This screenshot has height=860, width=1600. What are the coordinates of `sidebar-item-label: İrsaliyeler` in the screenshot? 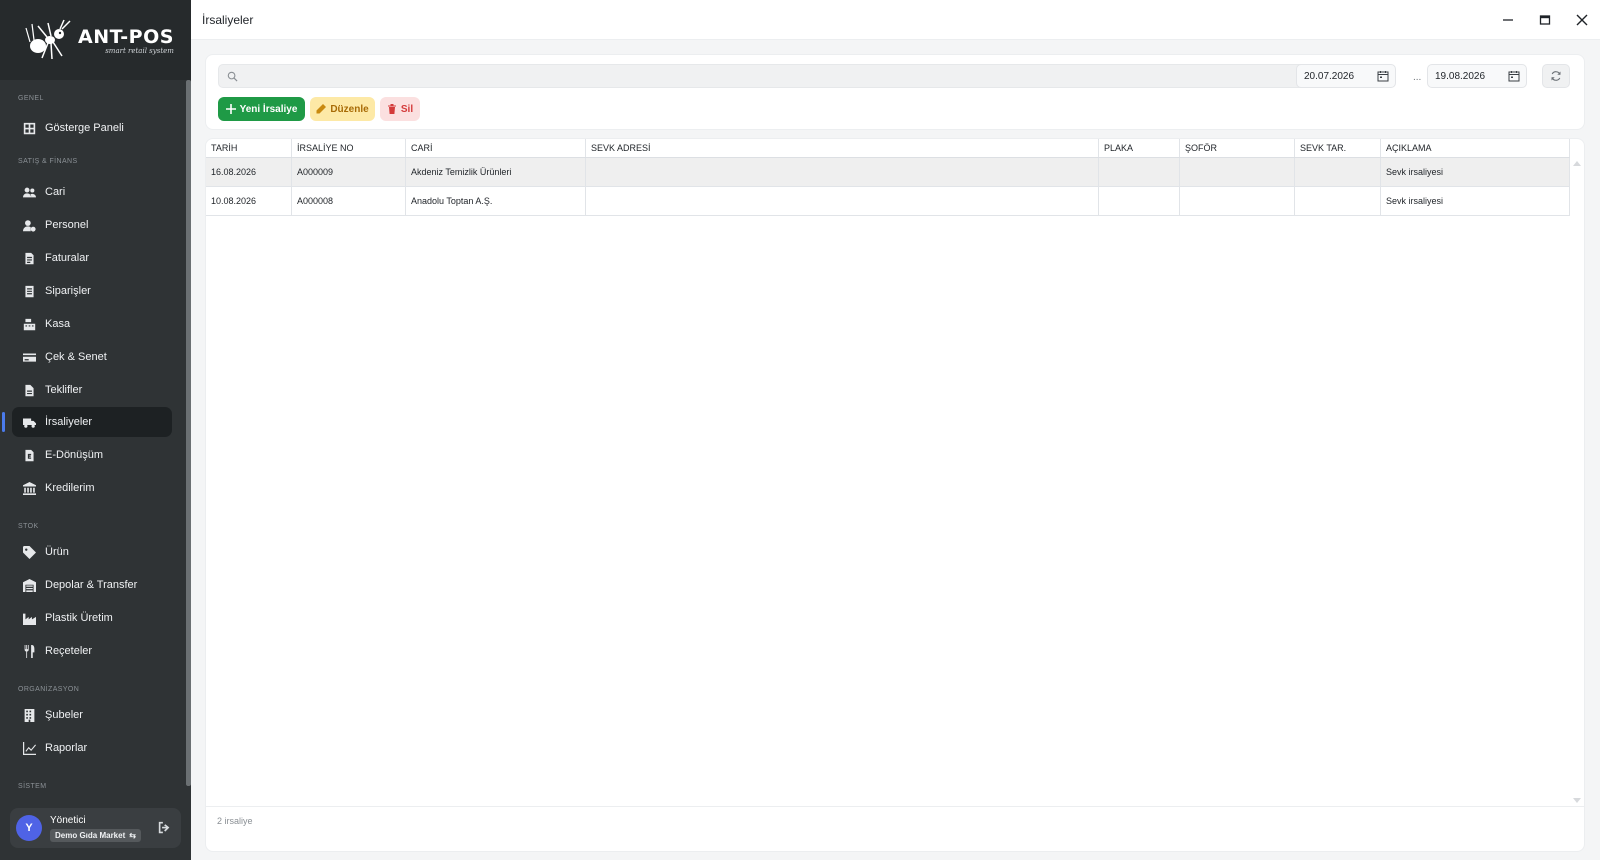 It's located at (69, 422).